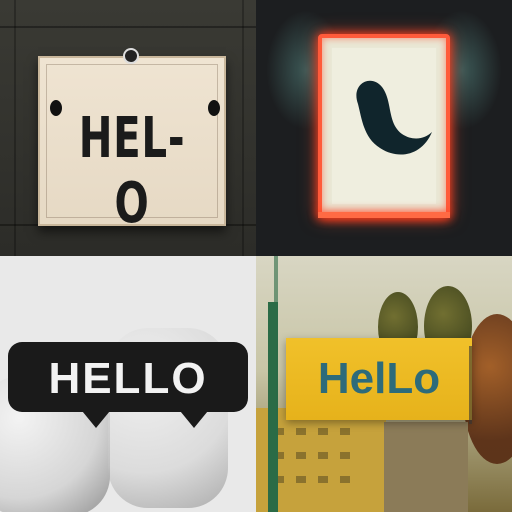  Describe the element at coordinates (394, 117) in the screenshot. I see `teardrop-glyph` at that location.